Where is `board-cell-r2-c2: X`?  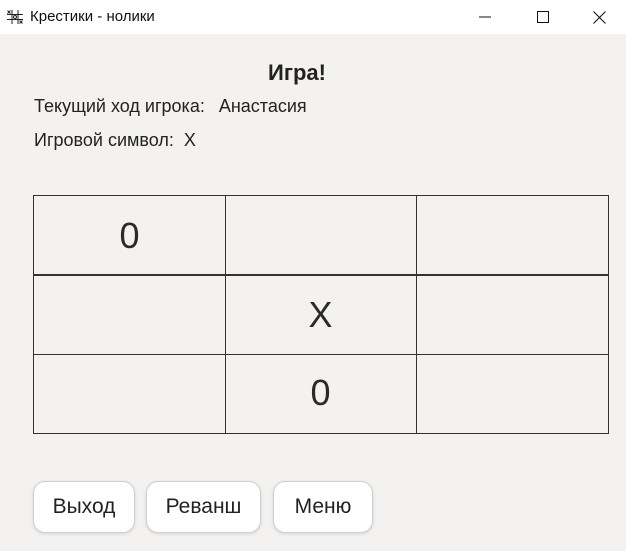
board-cell-r2-c2: X is located at coordinates (320, 314).